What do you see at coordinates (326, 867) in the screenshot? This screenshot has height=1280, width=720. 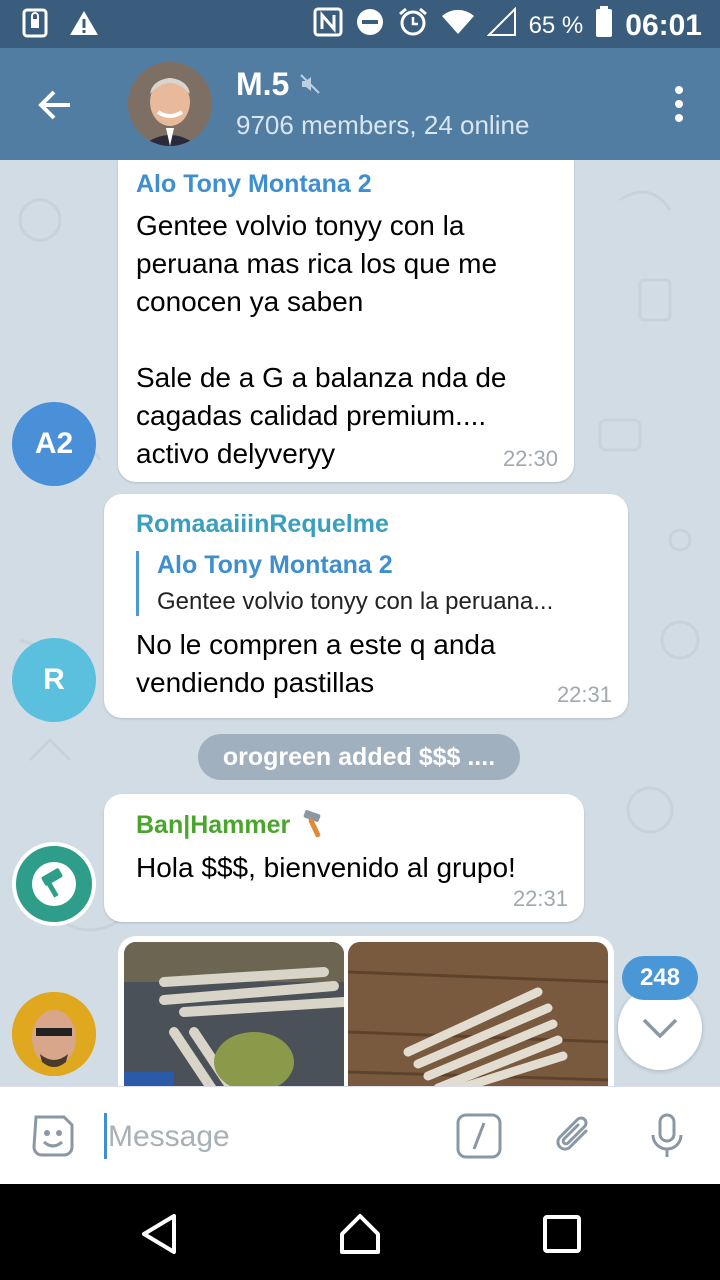 I see `message-text: Hola $$$, bienvenido al grupo!` at bounding box center [326, 867].